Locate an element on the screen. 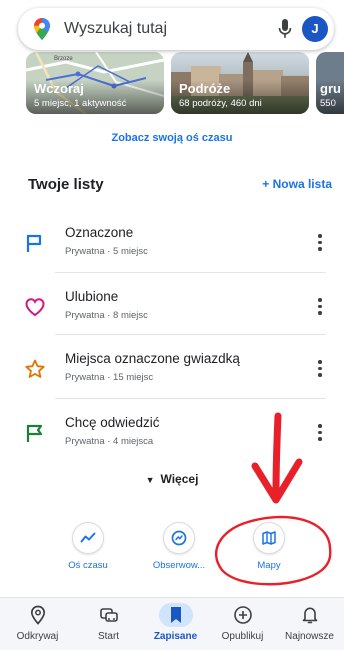  nav-explore: Odkrywaj is located at coordinates (37, 622).